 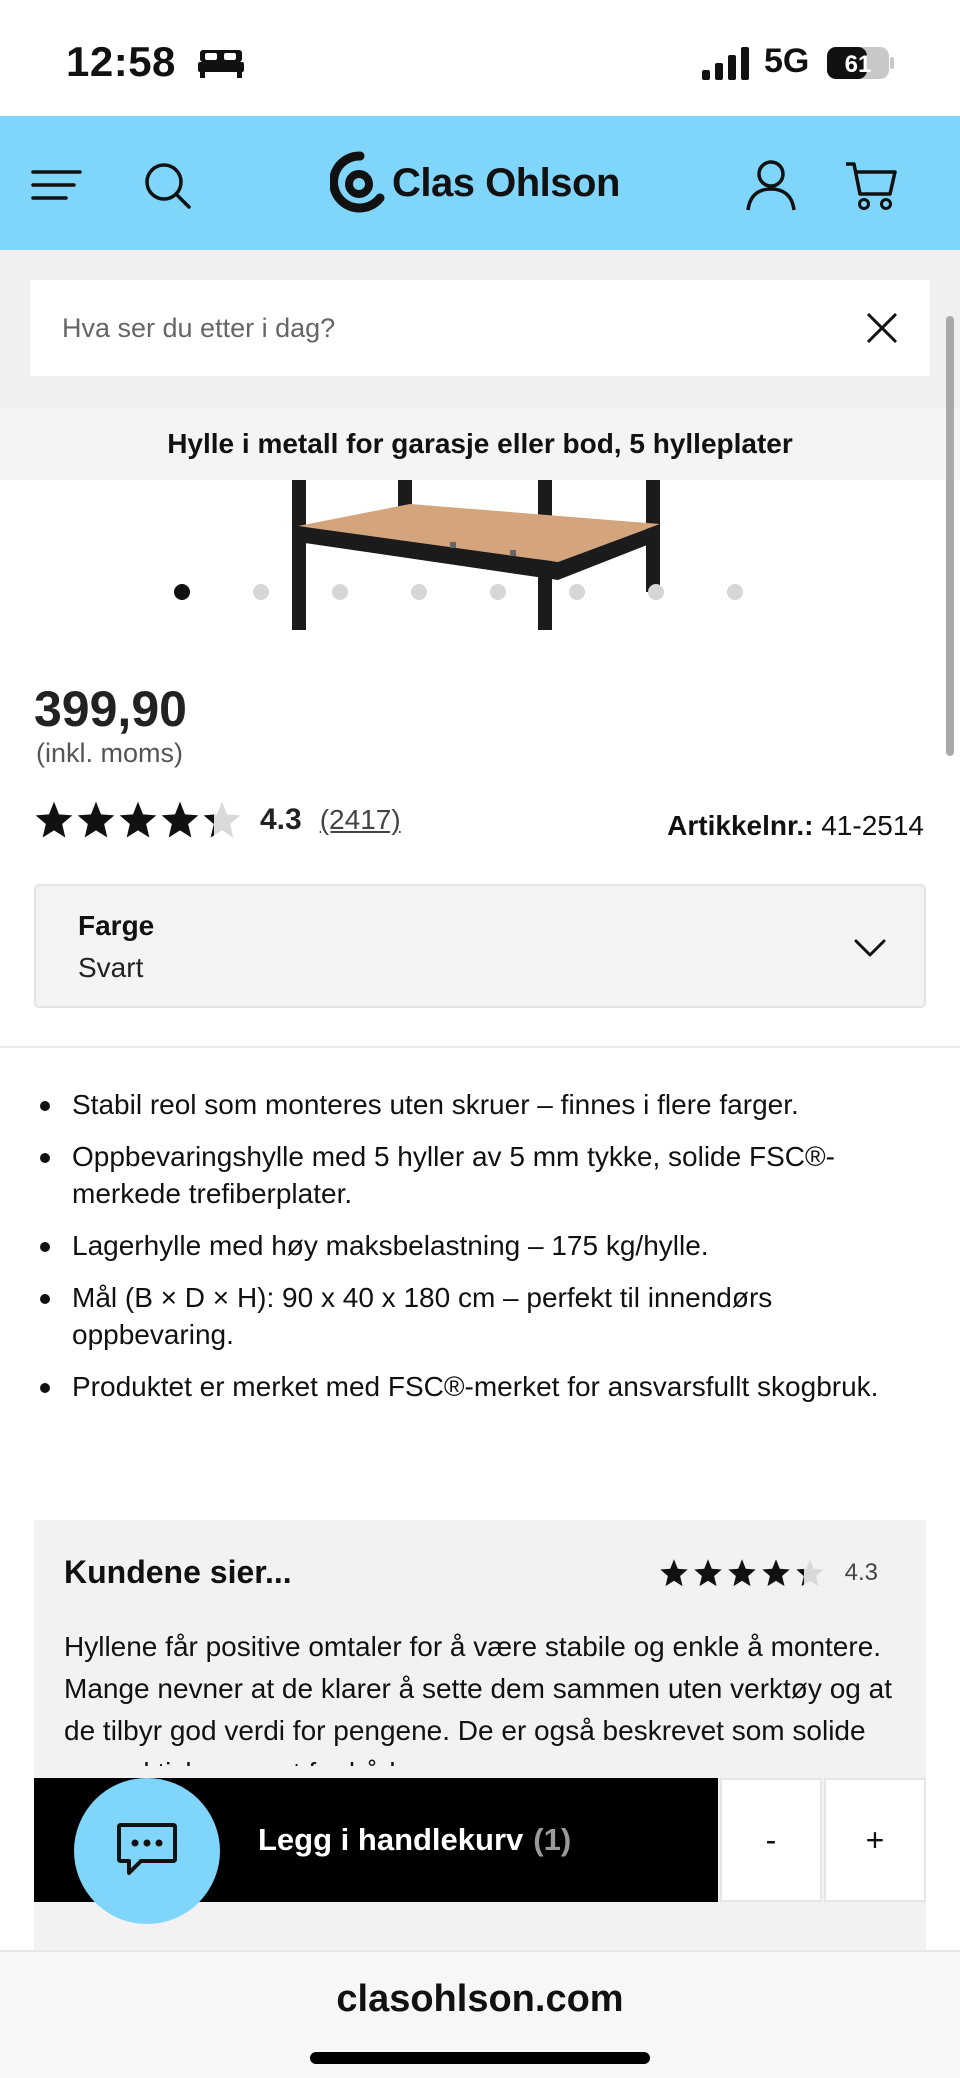 What do you see at coordinates (950, 536) in the screenshot?
I see `scrollbar` at bounding box center [950, 536].